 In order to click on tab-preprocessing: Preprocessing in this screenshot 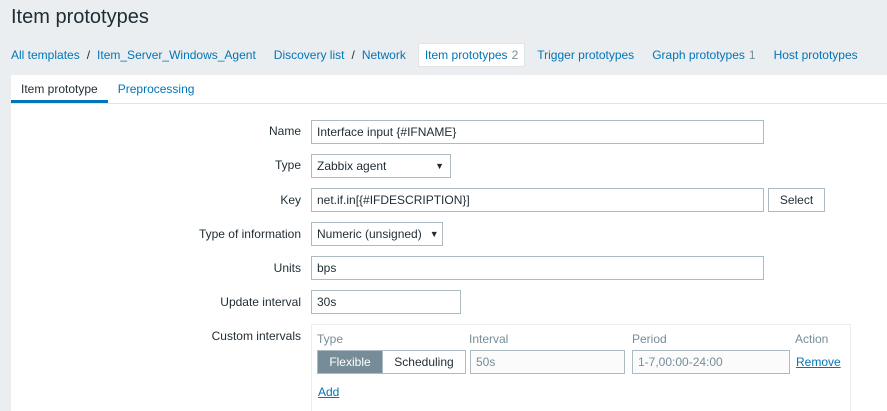, I will do `click(156, 89)`.